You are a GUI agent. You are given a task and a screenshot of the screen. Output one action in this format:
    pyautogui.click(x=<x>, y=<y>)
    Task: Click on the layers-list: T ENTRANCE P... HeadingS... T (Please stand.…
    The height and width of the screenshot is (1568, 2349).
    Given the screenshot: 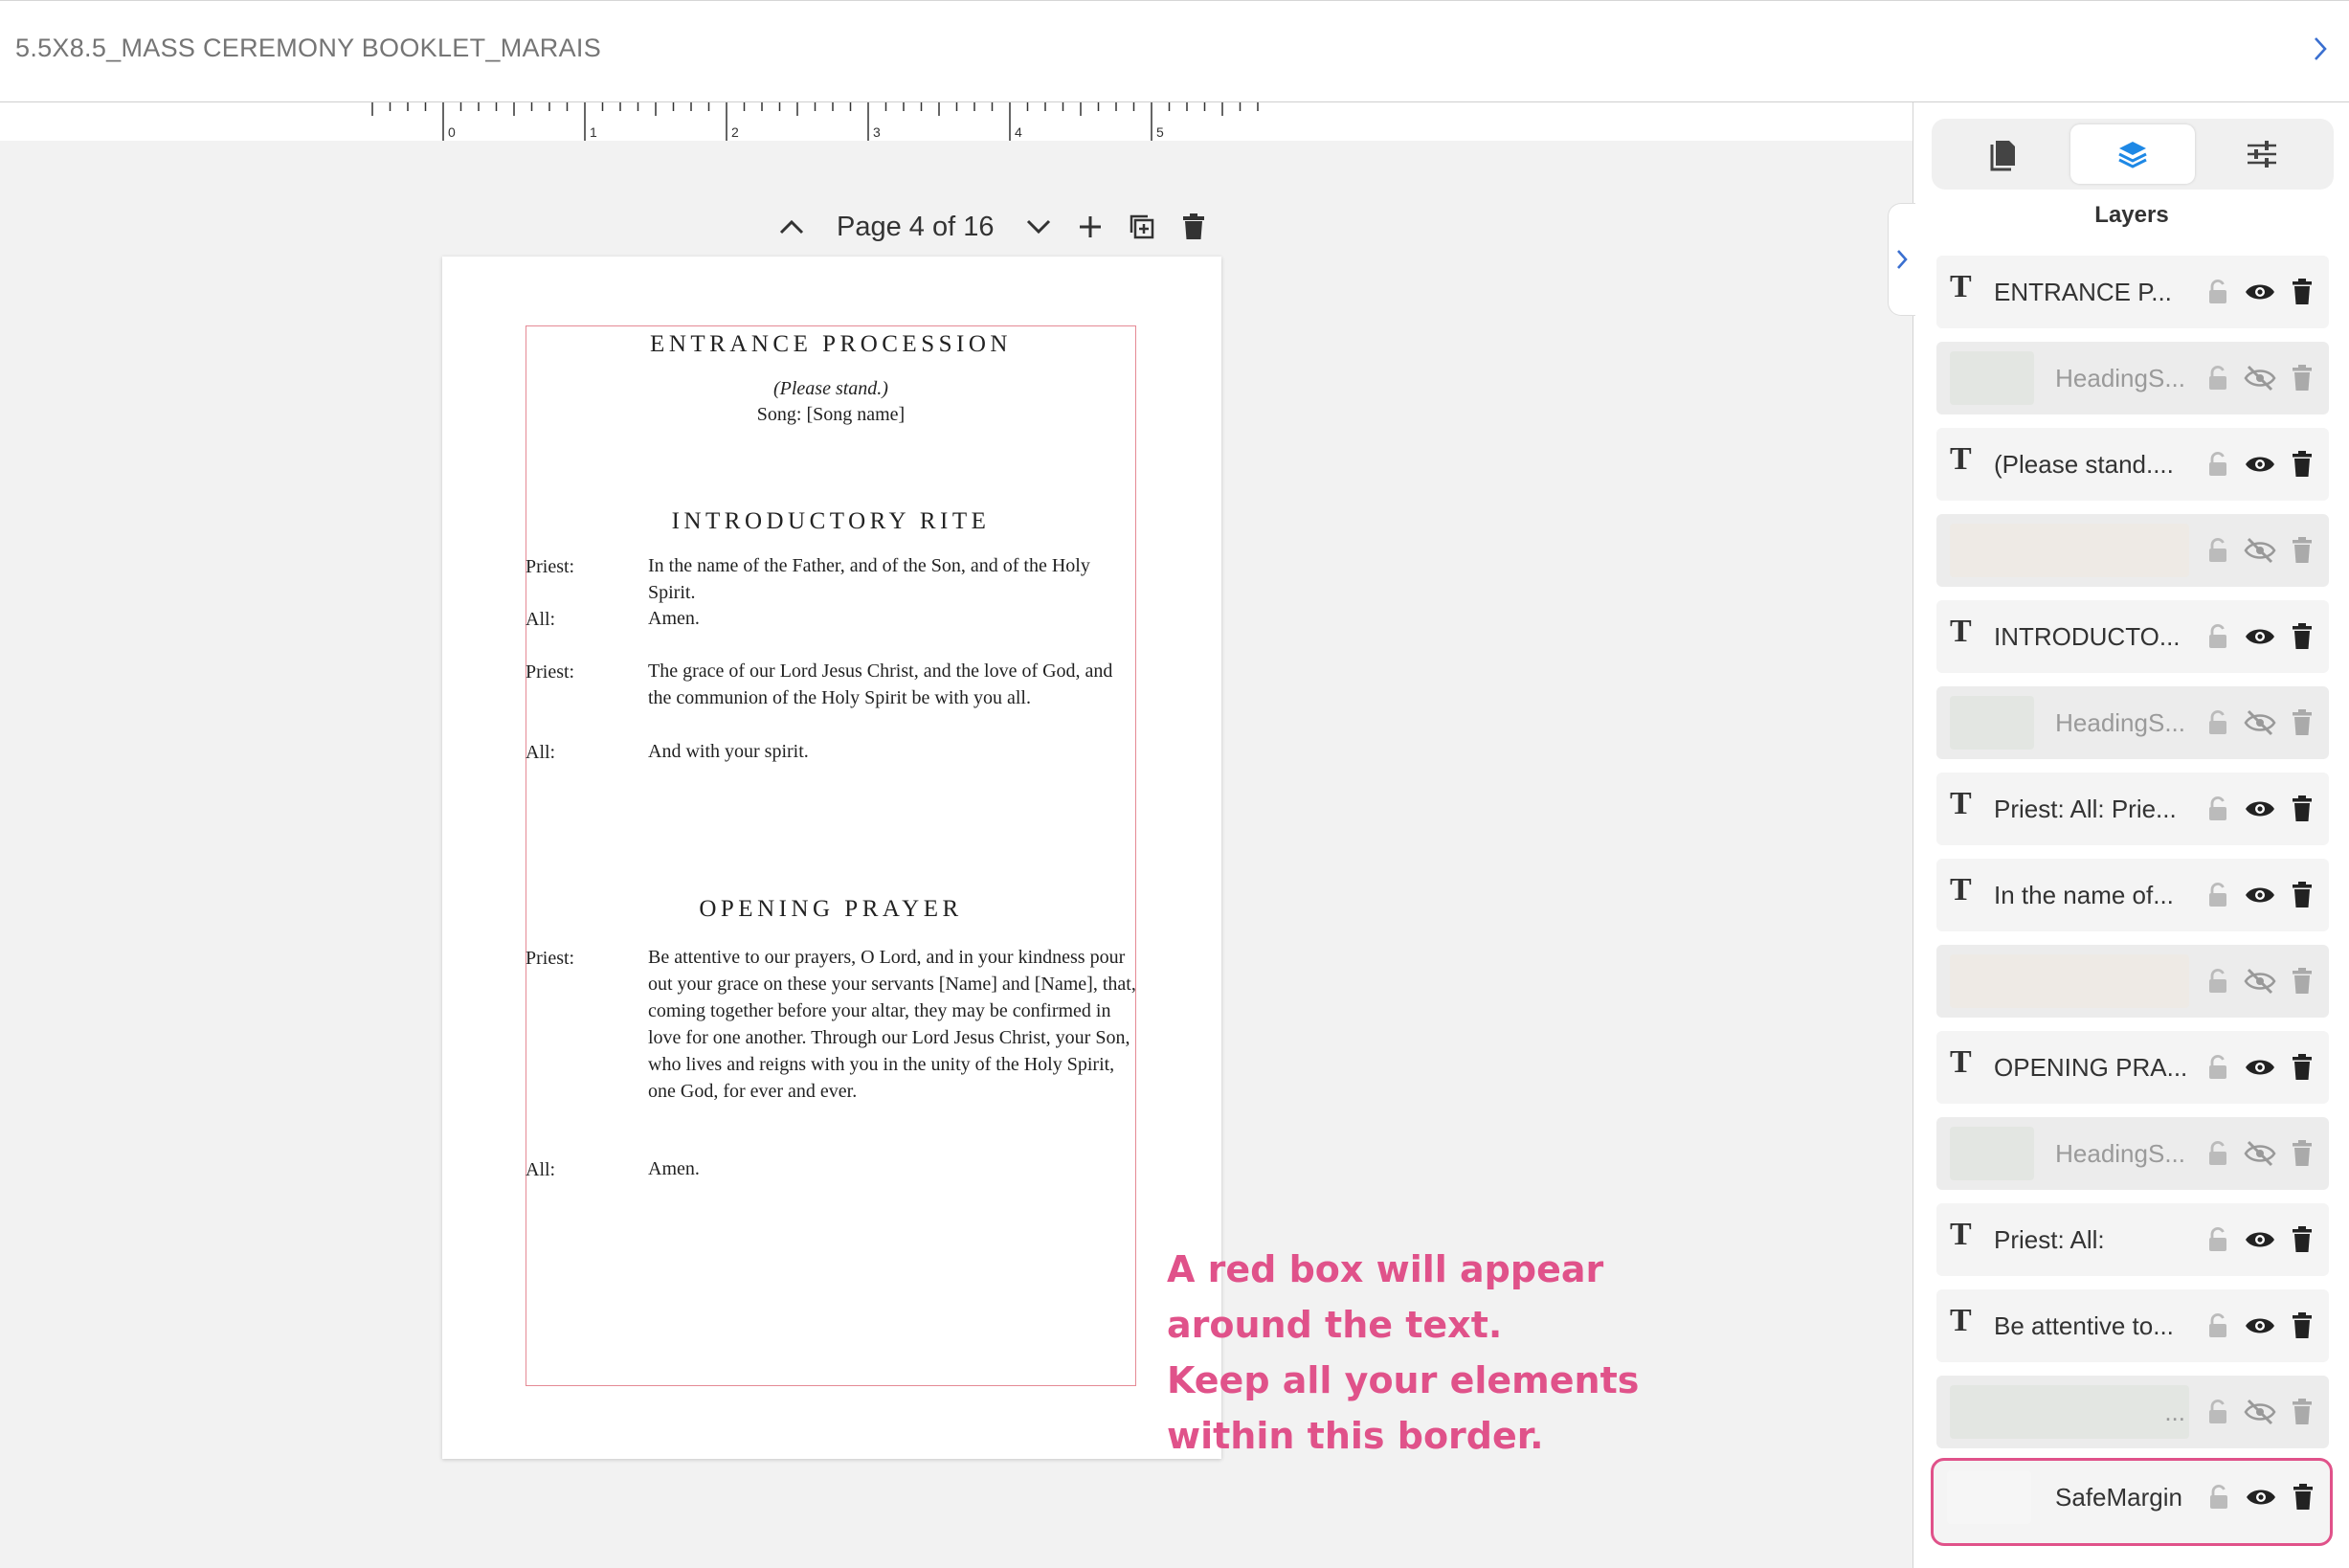 What is the action you would take?
    pyautogui.click(x=2132, y=908)
    